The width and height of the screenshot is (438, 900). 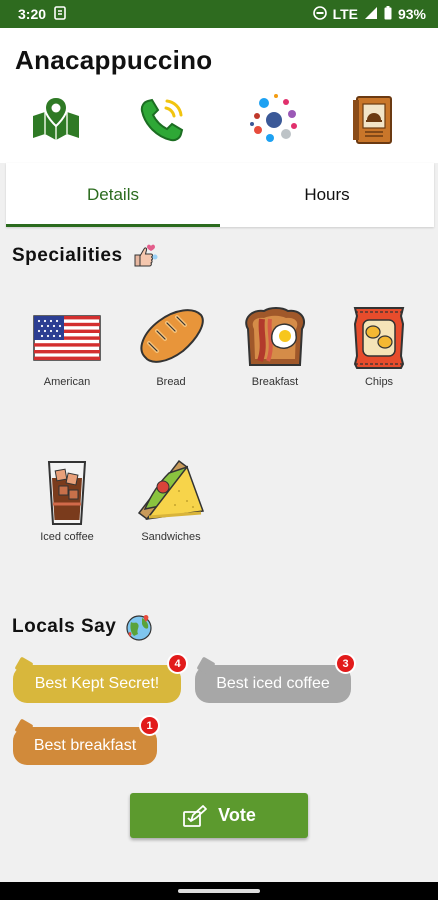 What do you see at coordinates (237, 815) in the screenshot?
I see `vote-label: Vote` at bounding box center [237, 815].